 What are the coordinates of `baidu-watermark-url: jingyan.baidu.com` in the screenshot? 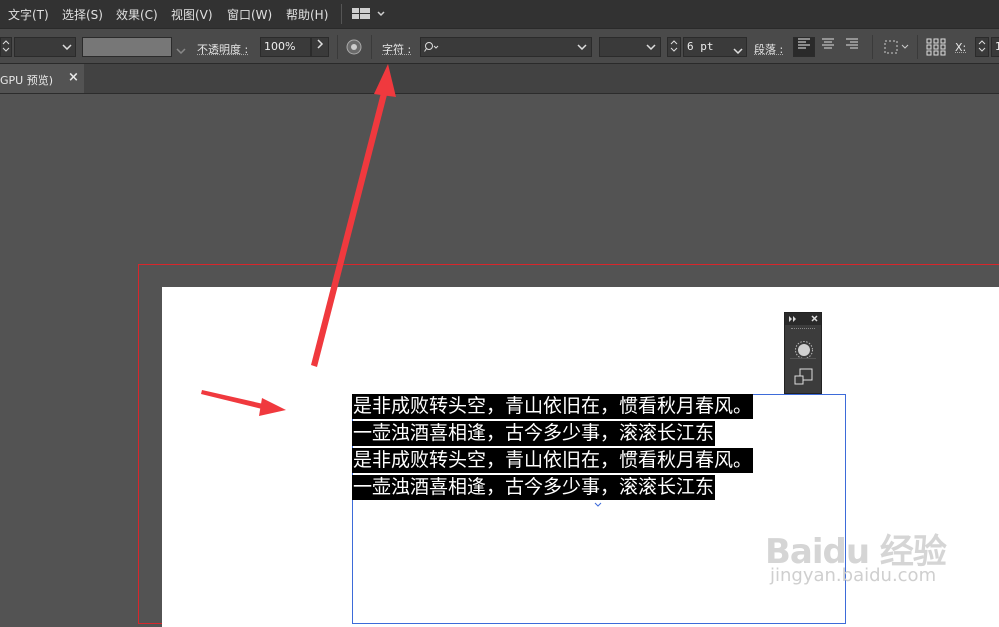 It's located at (853, 575).